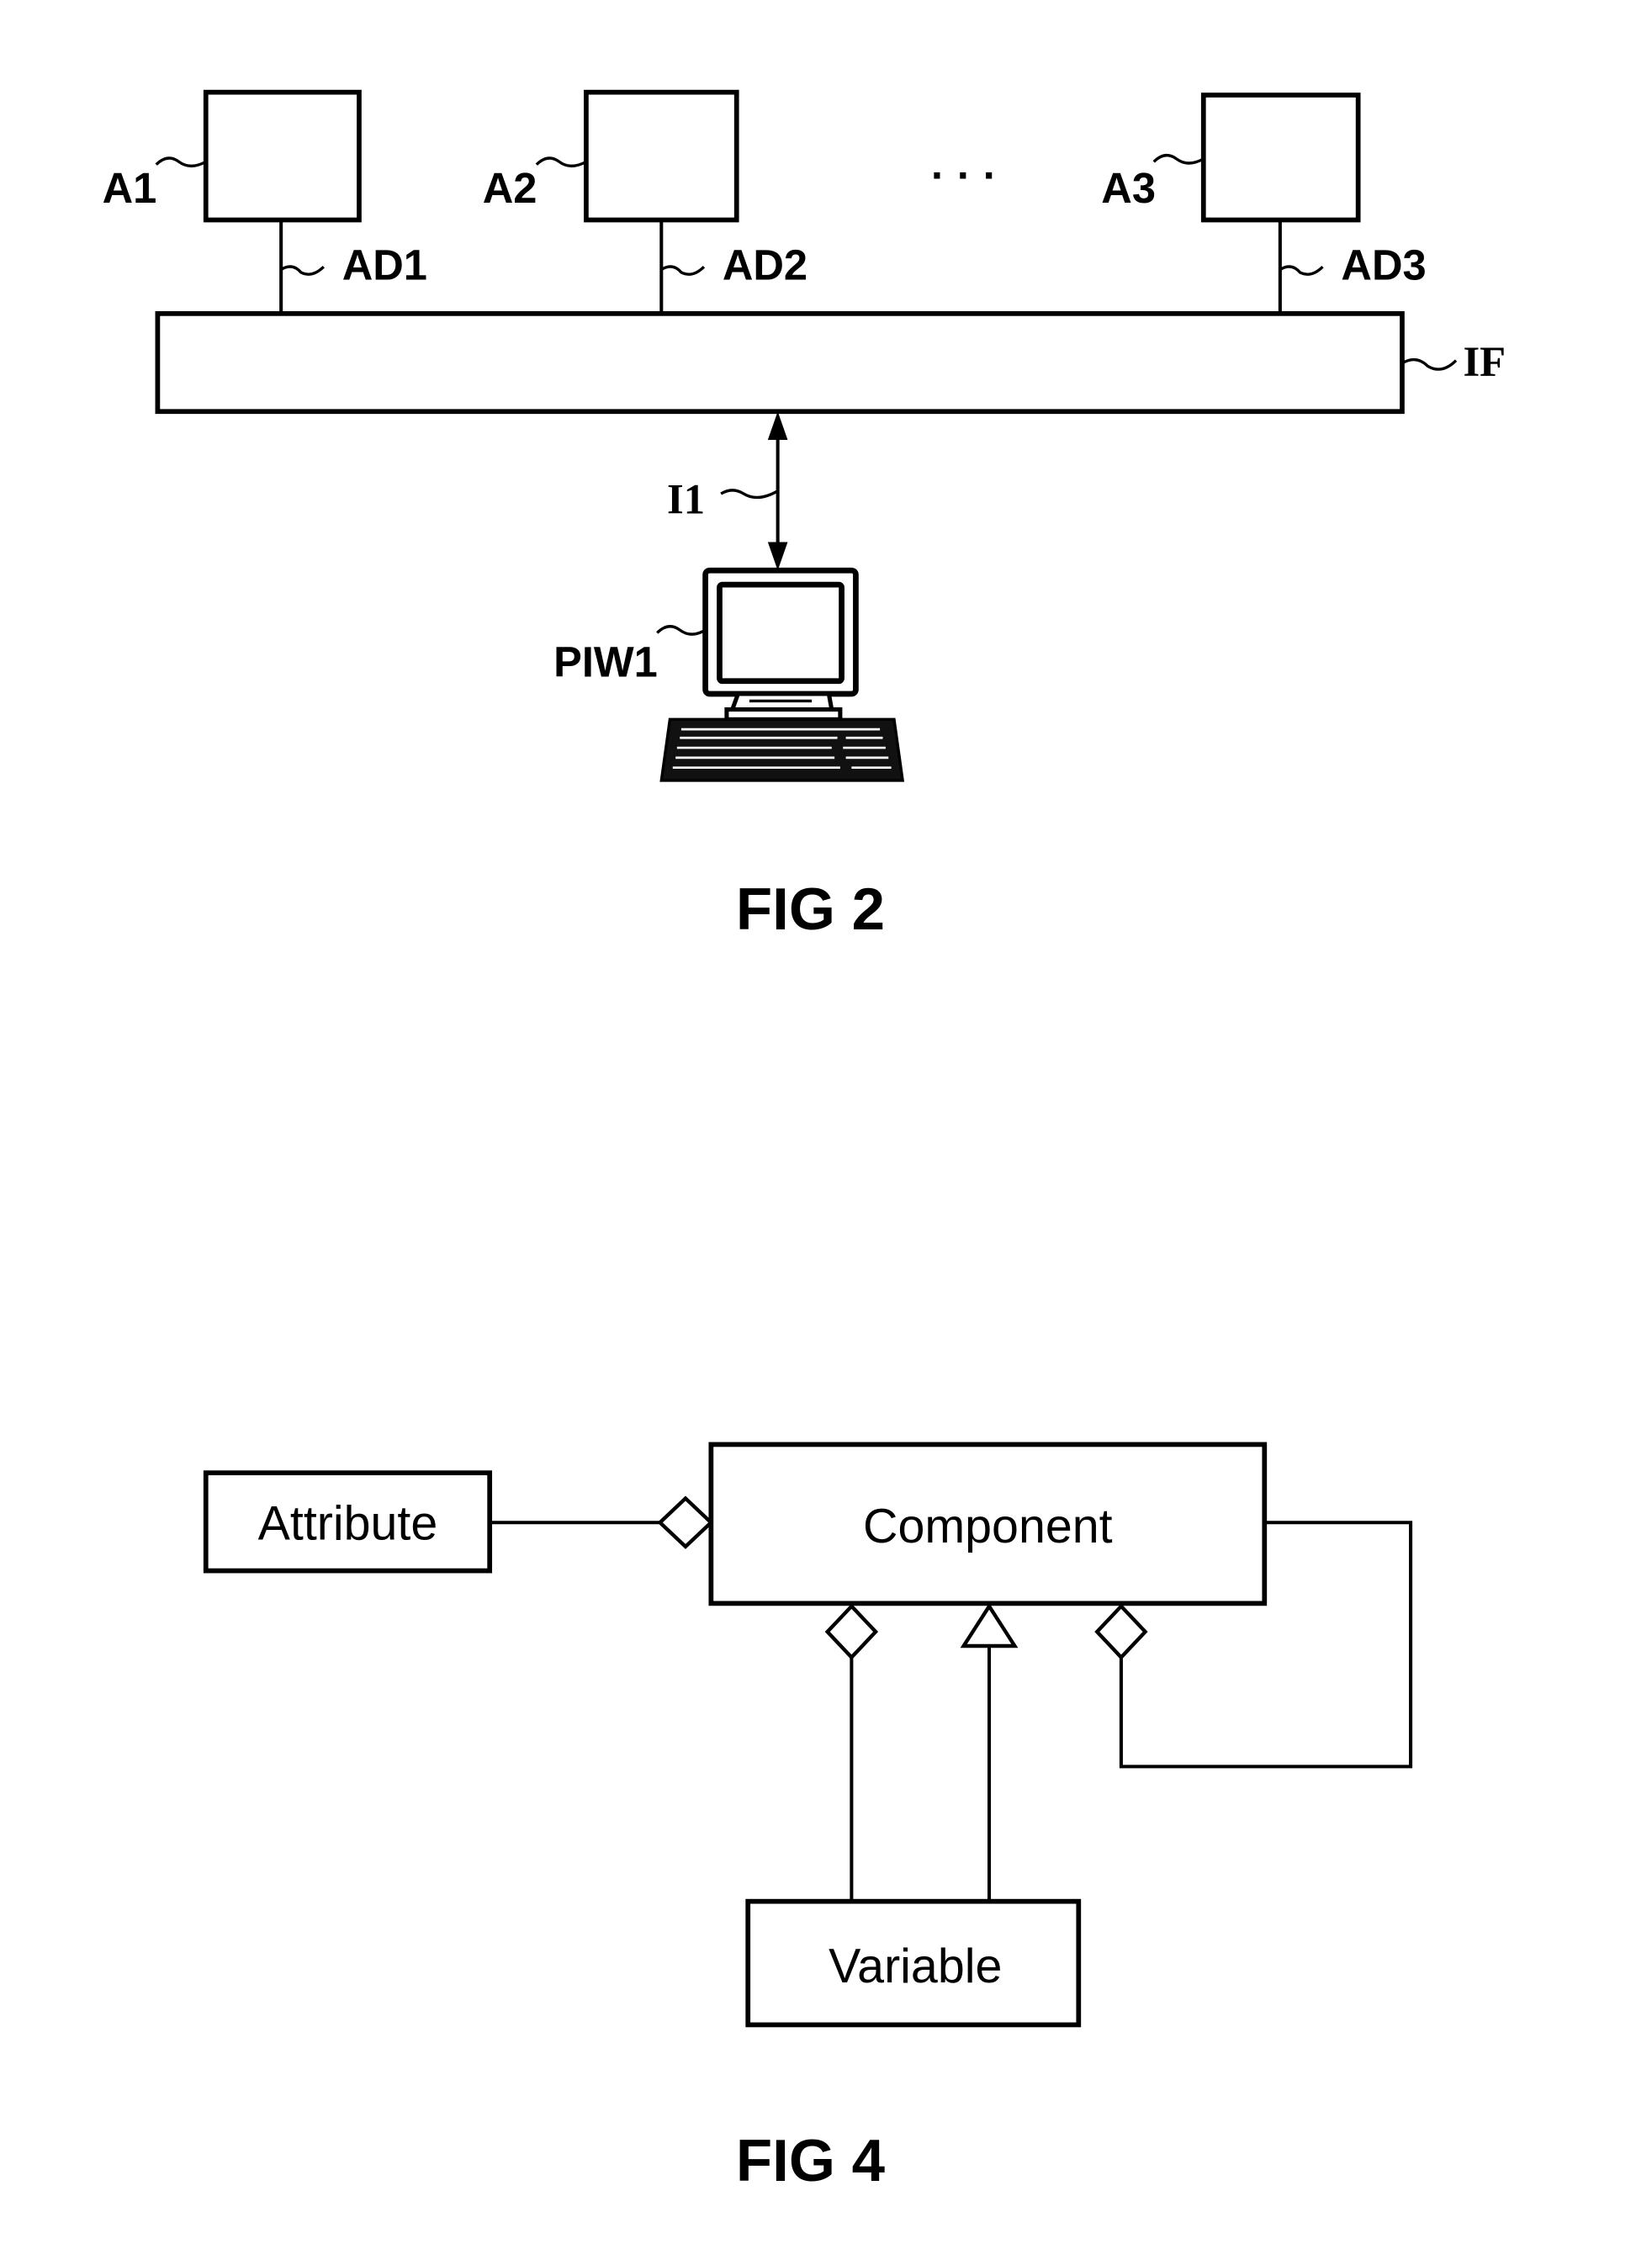 This screenshot has width=1652, height=2249. I want to click on aggregation-diamond-variable, so click(851, 1631).